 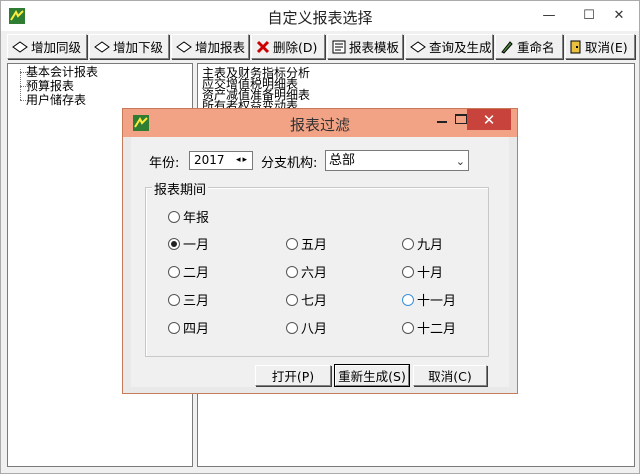 What do you see at coordinates (320, 16) in the screenshot?
I see `title-bar: 自定义报表选择 — ☐ ✕` at bounding box center [320, 16].